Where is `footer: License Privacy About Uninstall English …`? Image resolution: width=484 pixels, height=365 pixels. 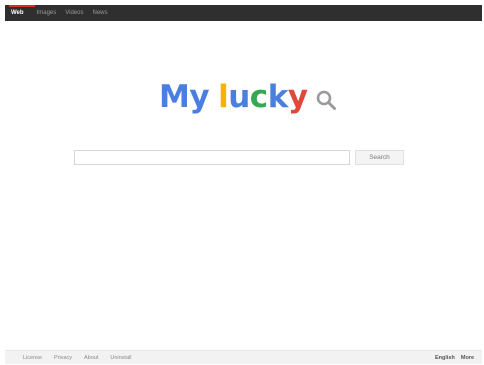 footer: License Privacy About Uninstall English … is located at coordinates (243, 357).